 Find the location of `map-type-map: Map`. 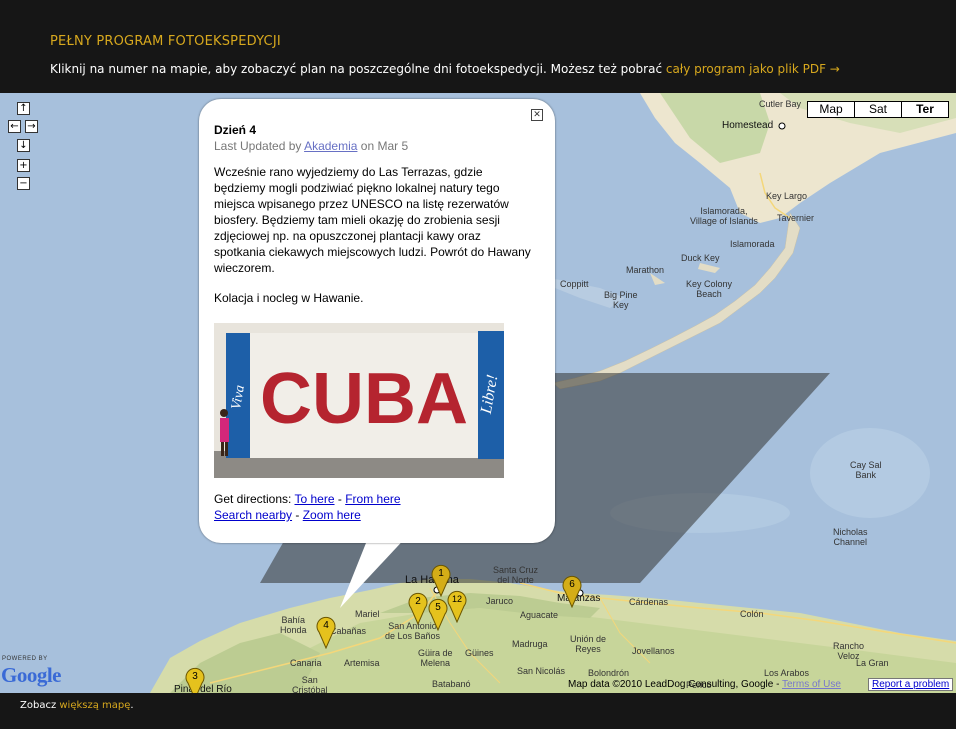

map-type-map: Map is located at coordinates (831, 109).